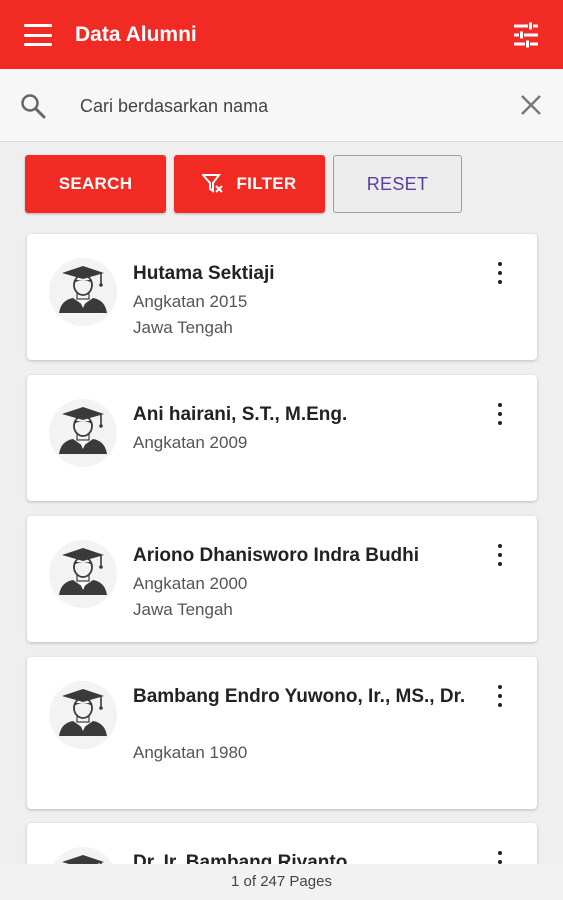 This screenshot has height=900, width=563. What do you see at coordinates (299, 696) in the screenshot?
I see `alumni-name: Bambang Endro Yuwono, Ir., MS., Dr.` at bounding box center [299, 696].